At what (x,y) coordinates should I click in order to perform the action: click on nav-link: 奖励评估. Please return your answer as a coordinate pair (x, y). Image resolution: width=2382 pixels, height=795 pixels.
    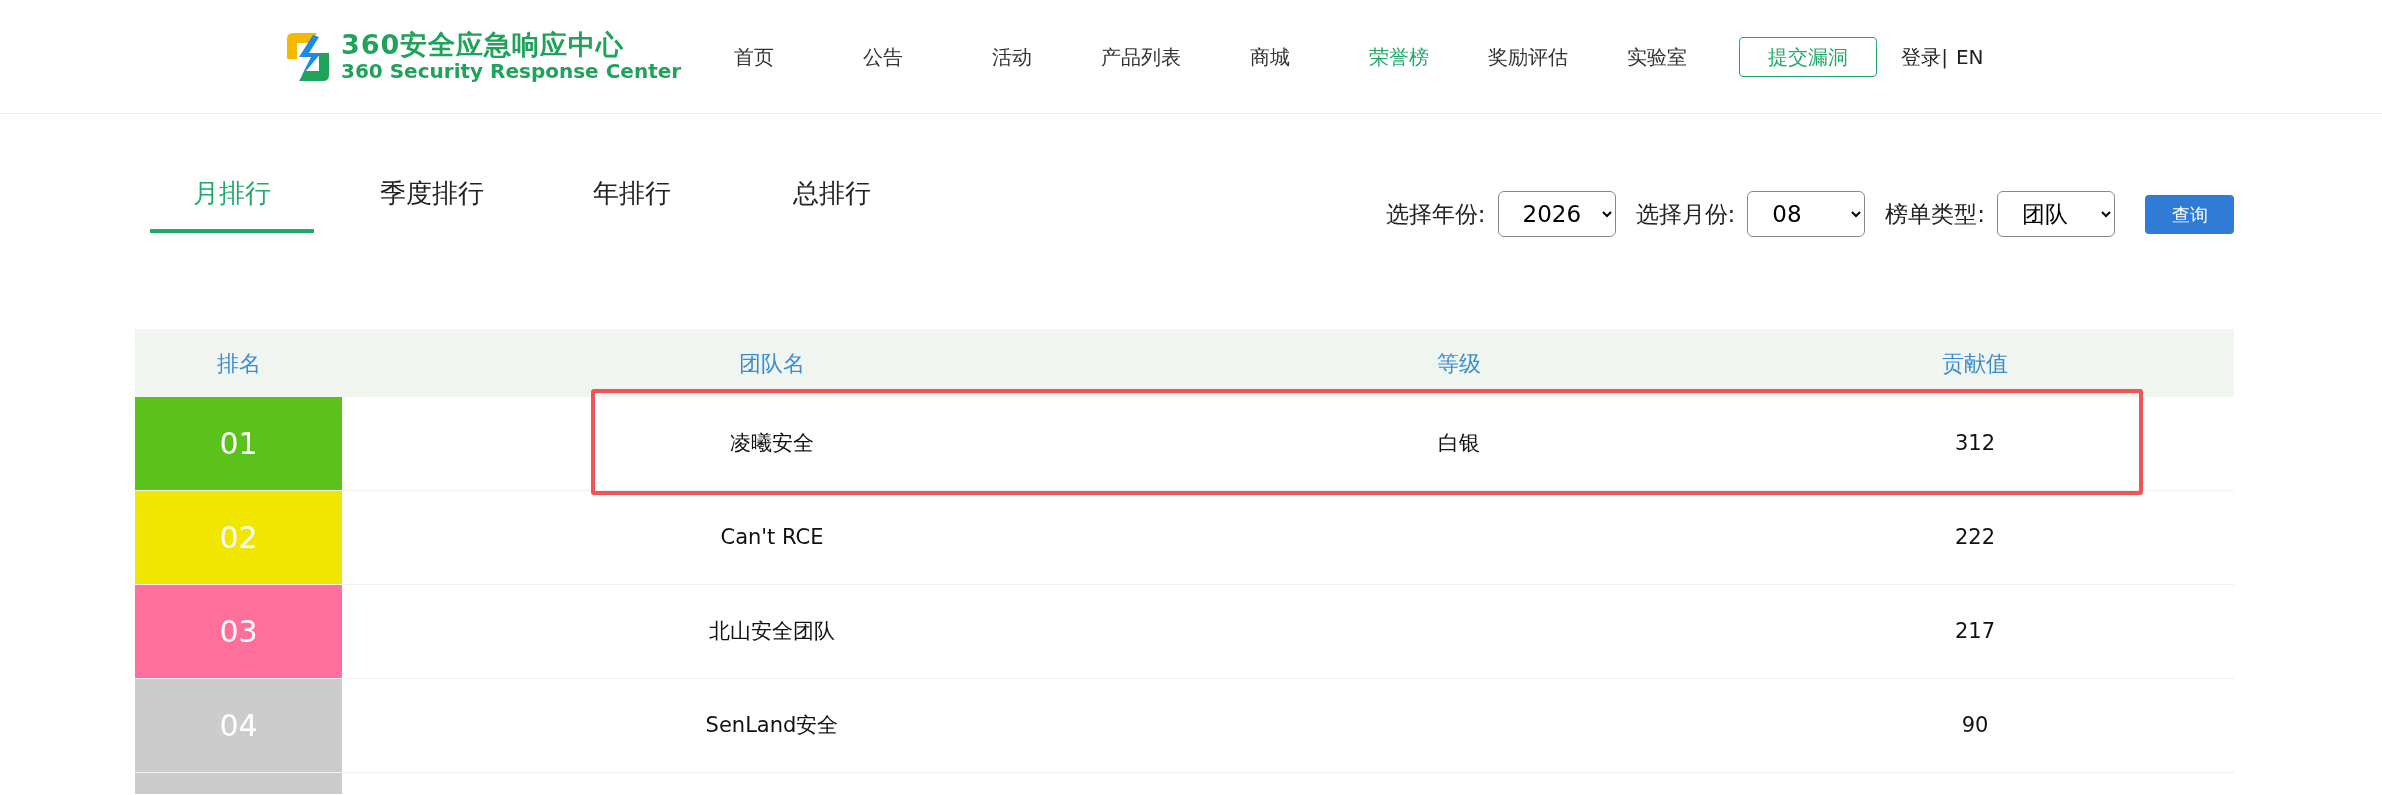
    Looking at the image, I should click on (1528, 56).